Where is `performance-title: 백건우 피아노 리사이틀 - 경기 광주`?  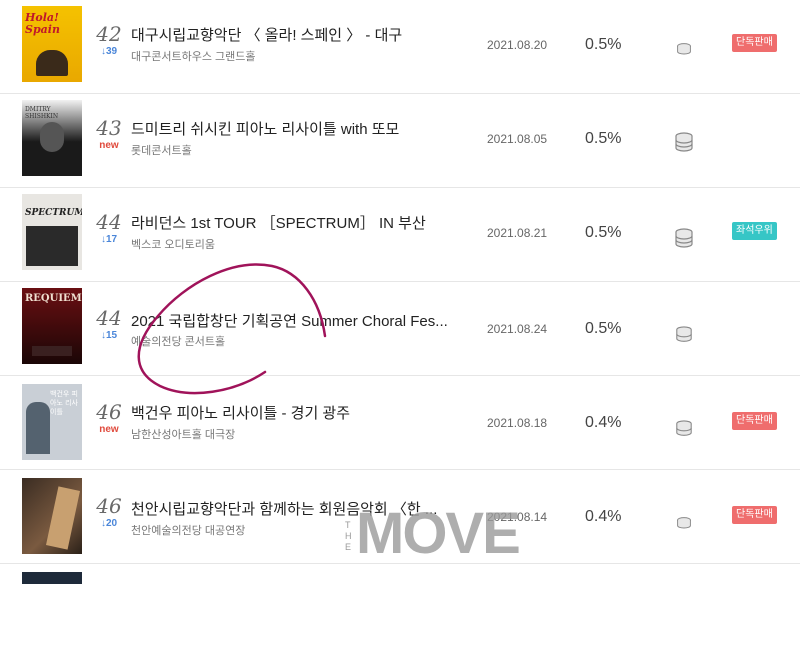 performance-title: 백건우 피아노 리사이틀 - 경기 광주 is located at coordinates (240, 412).